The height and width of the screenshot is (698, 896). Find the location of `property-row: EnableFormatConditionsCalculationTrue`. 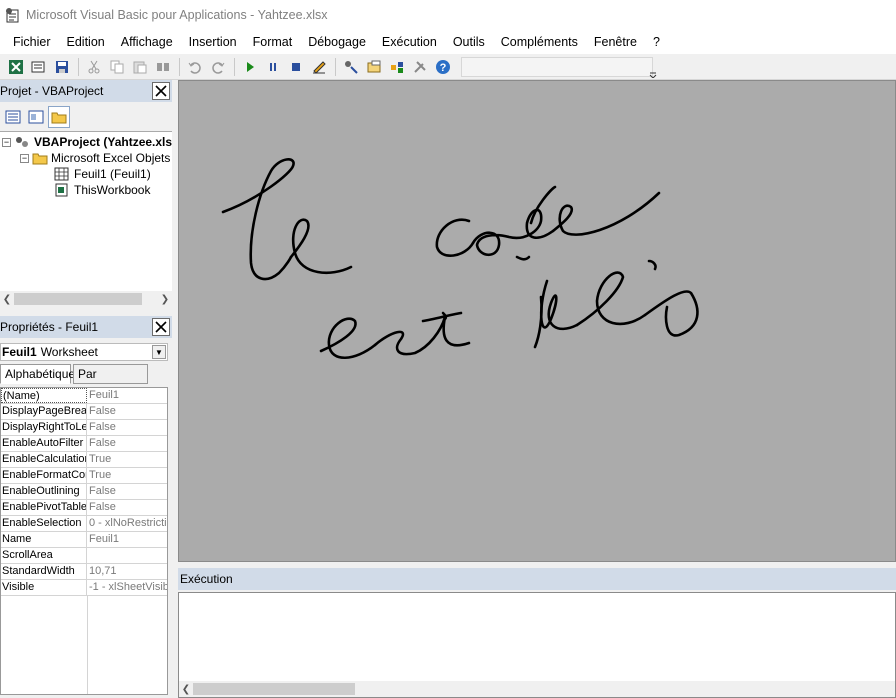

property-row: EnableFormatConditionsCalculationTrue is located at coordinates (84, 476).